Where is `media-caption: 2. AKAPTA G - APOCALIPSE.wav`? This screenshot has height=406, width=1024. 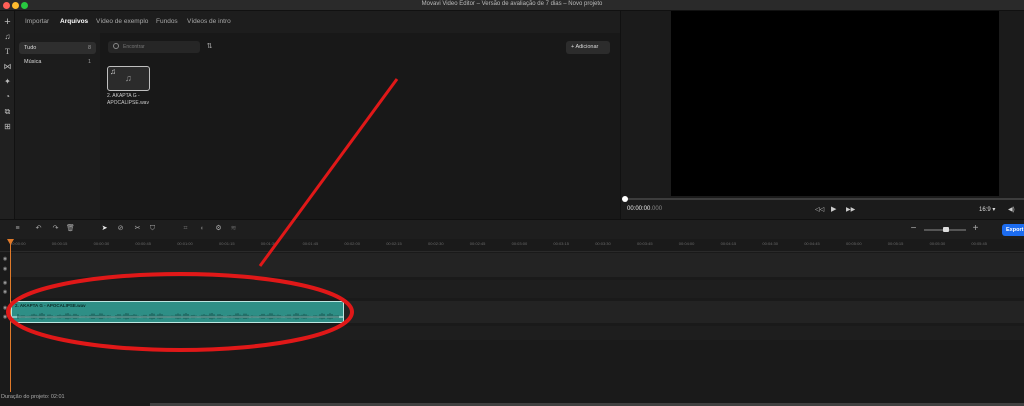
media-caption: 2. AKAPTA G - APOCALIPSE.wav is located at coordinates (132, 100).